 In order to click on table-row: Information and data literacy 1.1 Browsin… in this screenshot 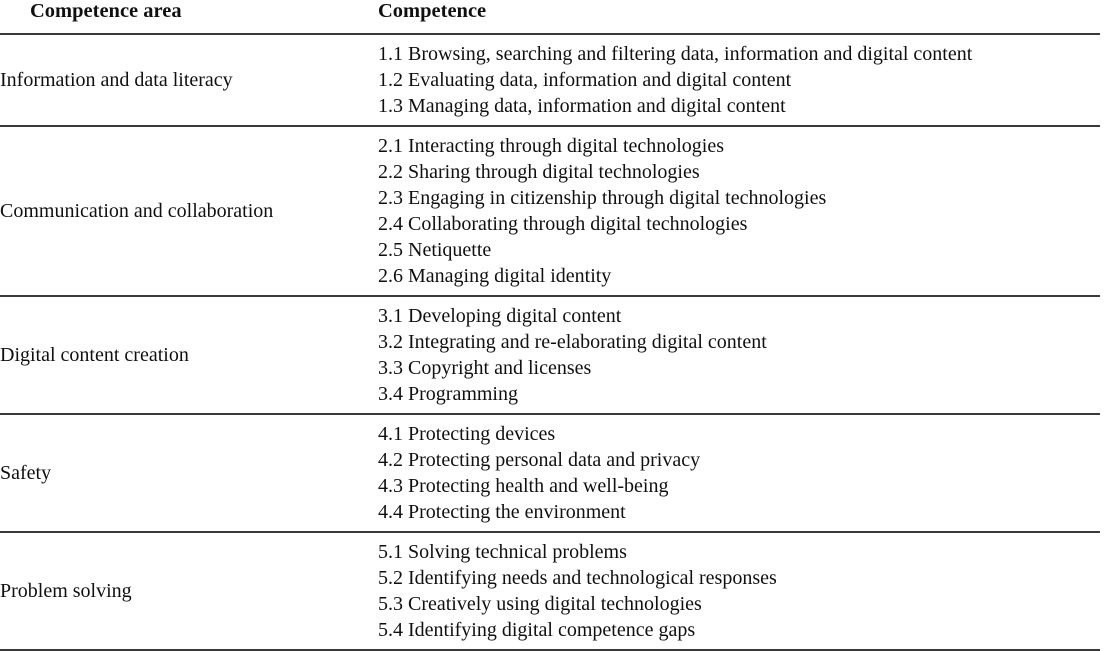, I will do `click(550, 80)`.